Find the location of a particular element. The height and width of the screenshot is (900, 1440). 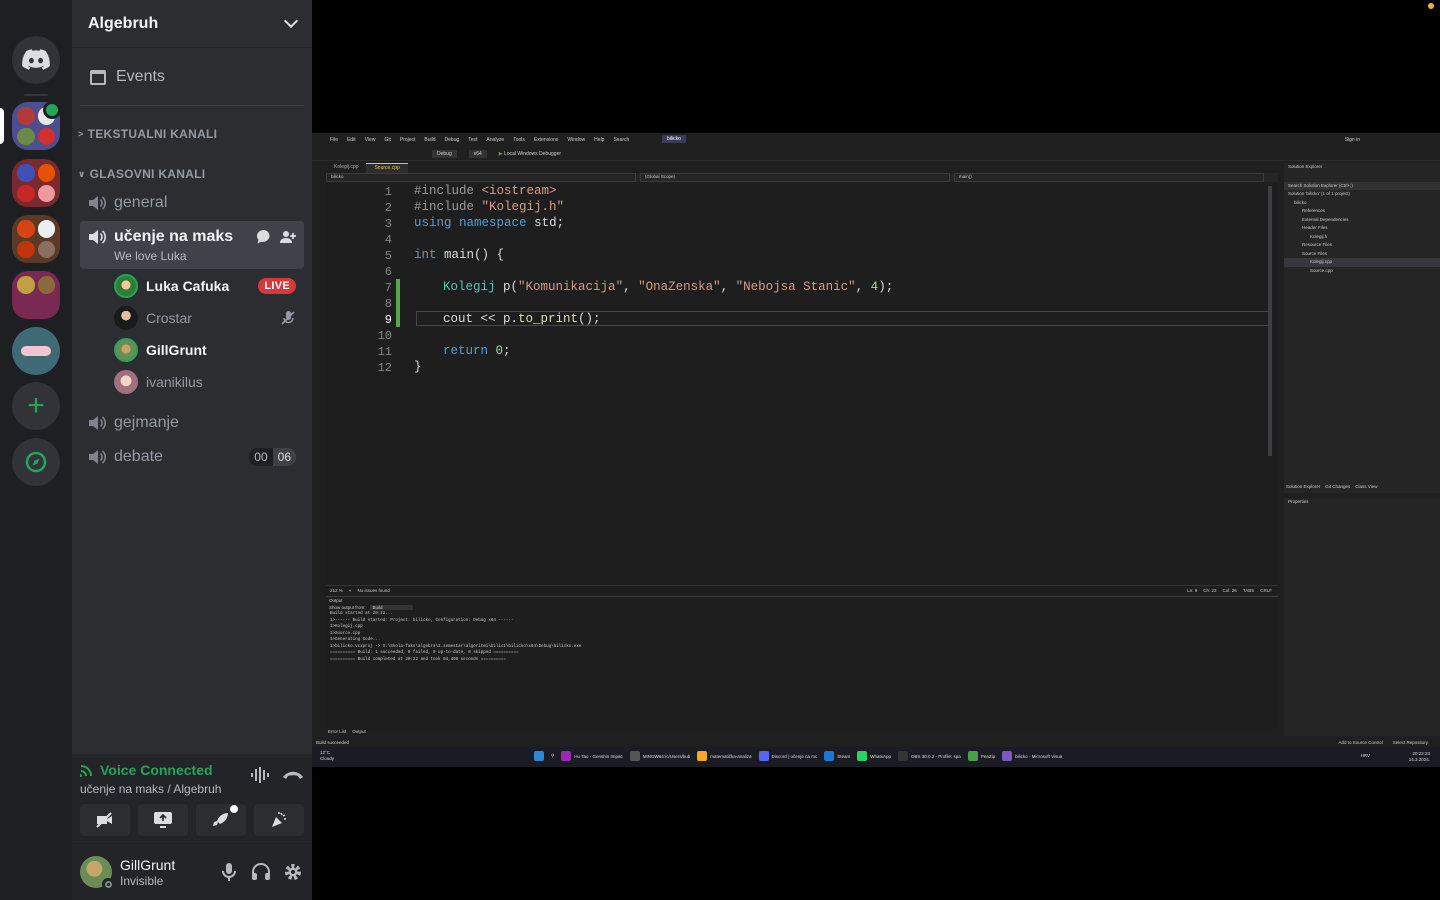

zoom-level: 212 % is located at coordinates (336, 590).